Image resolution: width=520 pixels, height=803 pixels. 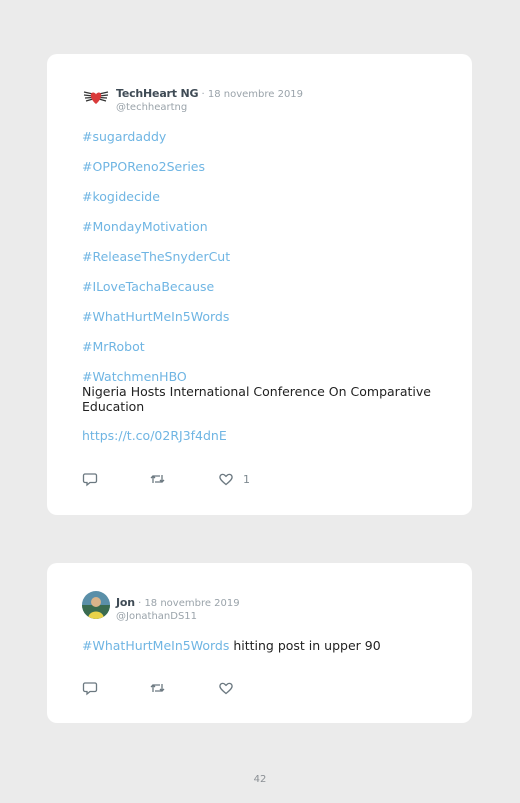 What do you see at coordinates (234, 479) in the screenshot?
I see `like-button: 1` at bounding box center [234, 479].